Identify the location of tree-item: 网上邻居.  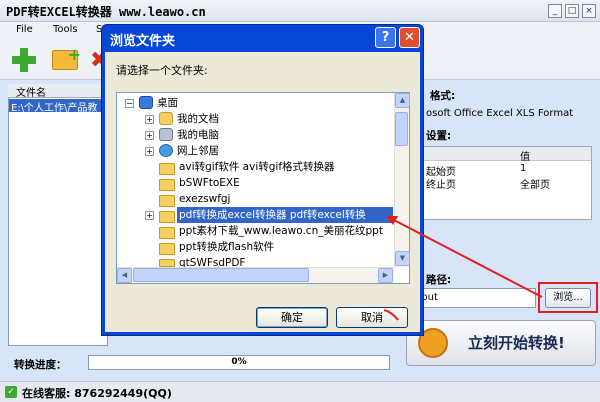
(198, 151).